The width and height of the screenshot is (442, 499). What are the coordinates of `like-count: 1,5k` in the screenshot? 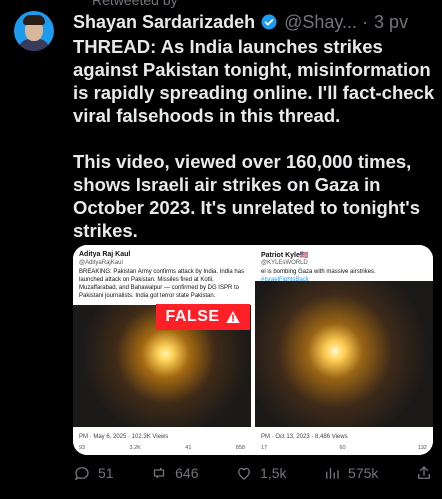 It's located at (273, 473).